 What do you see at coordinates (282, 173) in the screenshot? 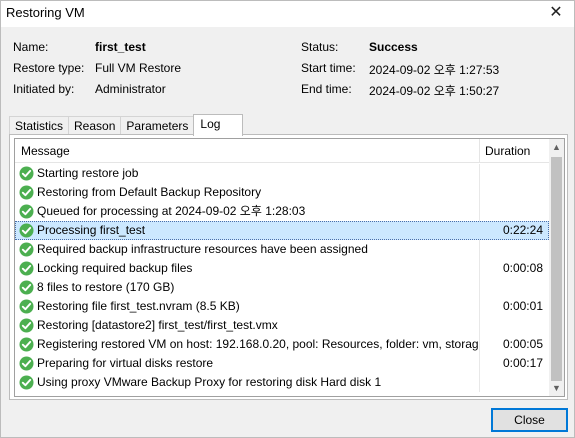
I see `log-row: Starting restore job` at bounding box center [282, 173].